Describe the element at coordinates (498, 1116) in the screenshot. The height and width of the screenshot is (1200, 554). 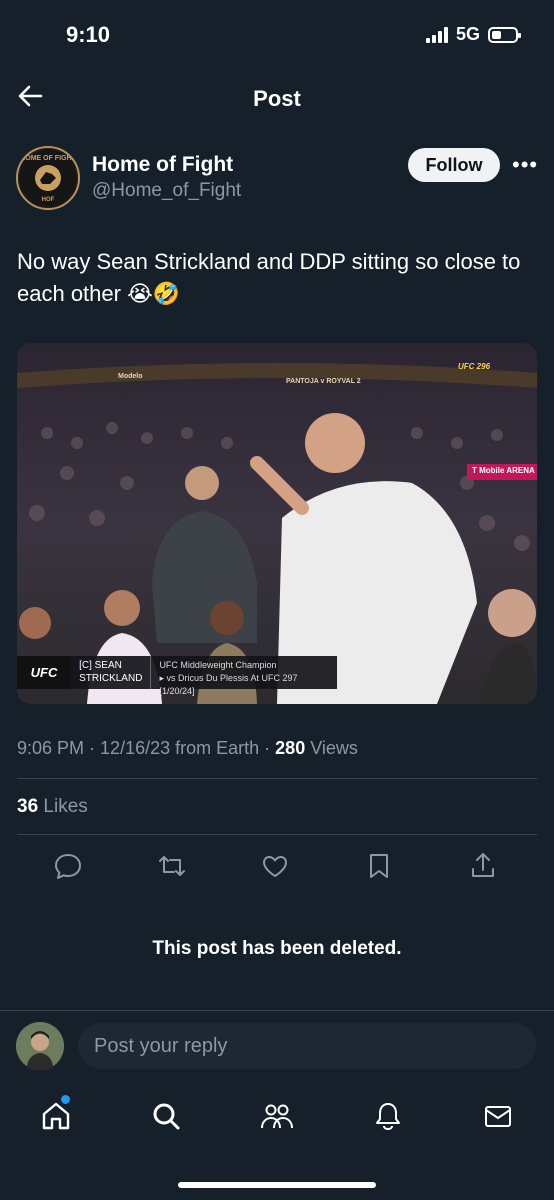
I see `messages-icon` at that location.